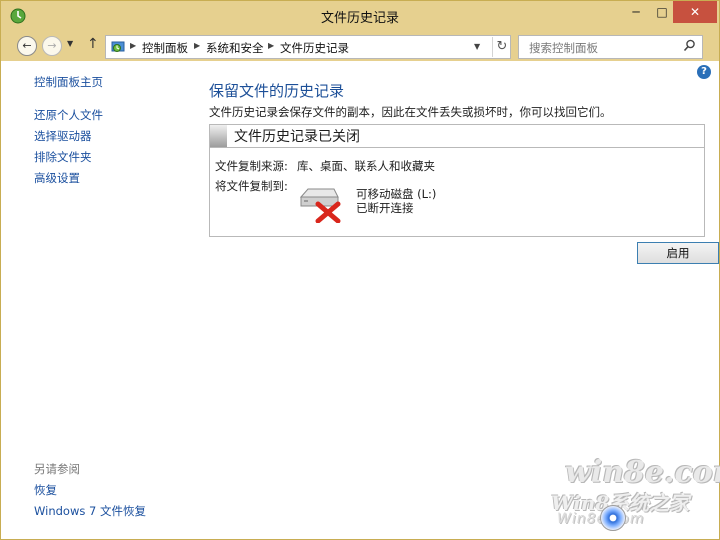  Describe the element at coordinates (90, 511) in the screenshot. I see `windows7-file-recovery-link: Windows 7 文件恢复` at that location.